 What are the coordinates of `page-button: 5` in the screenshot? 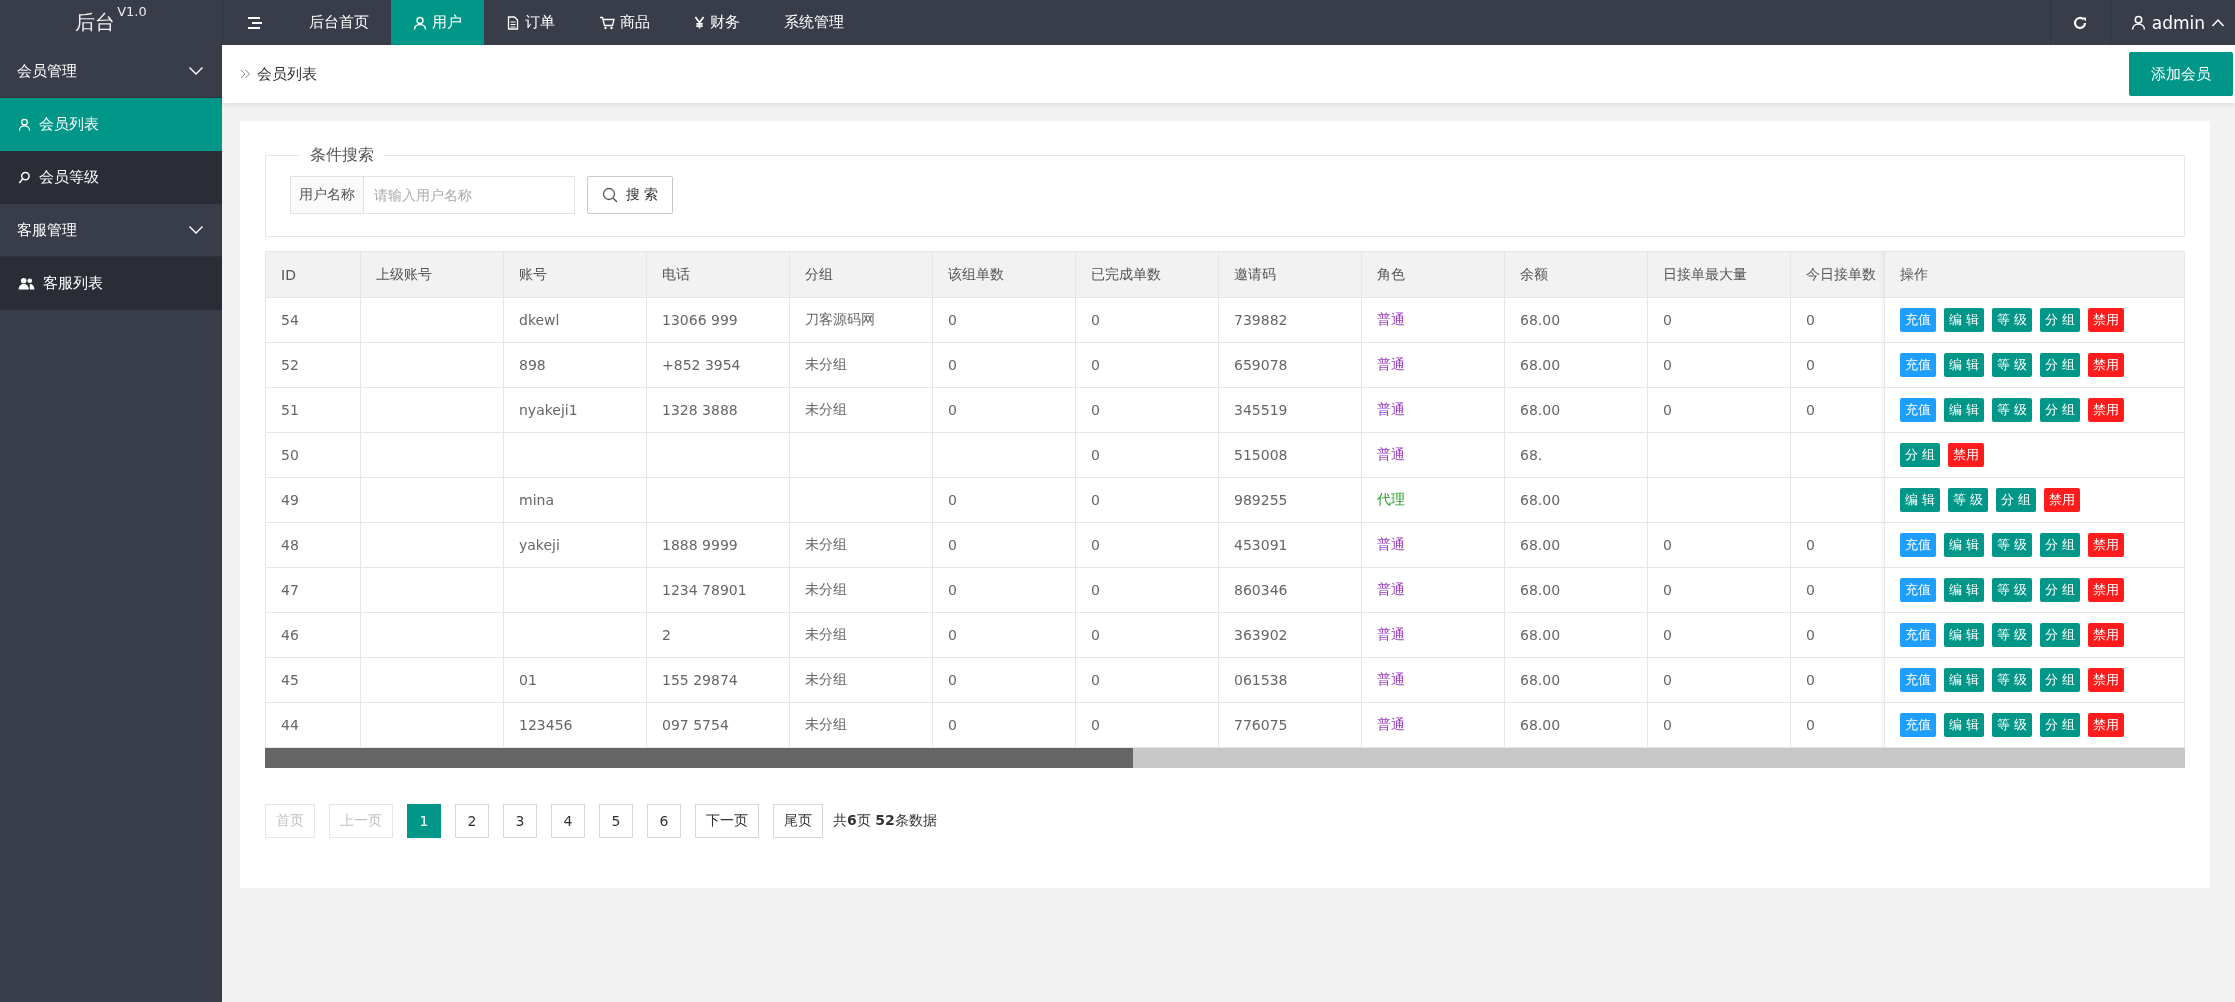 It's located at (616, 821).